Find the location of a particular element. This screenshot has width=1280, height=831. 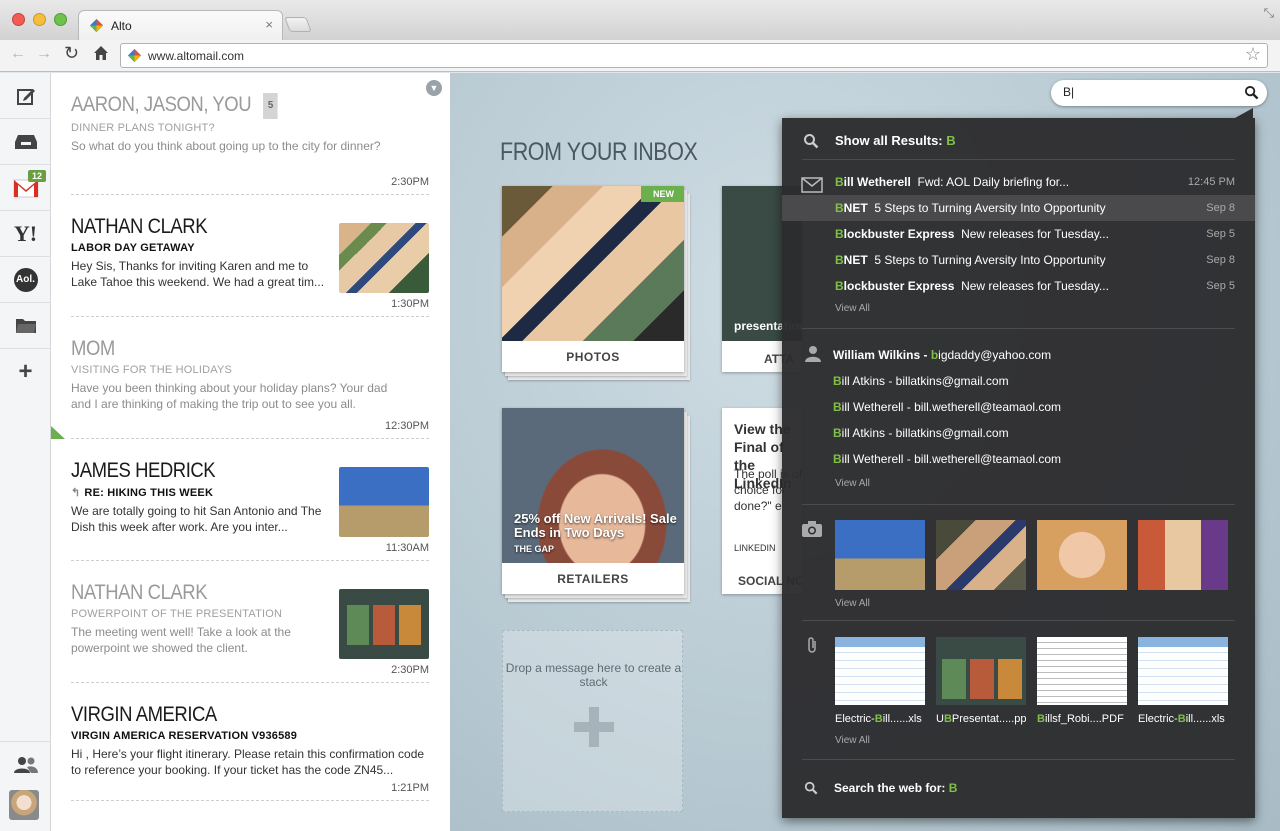

stack-label: PHOTOS is located at coordinates (593, 357).